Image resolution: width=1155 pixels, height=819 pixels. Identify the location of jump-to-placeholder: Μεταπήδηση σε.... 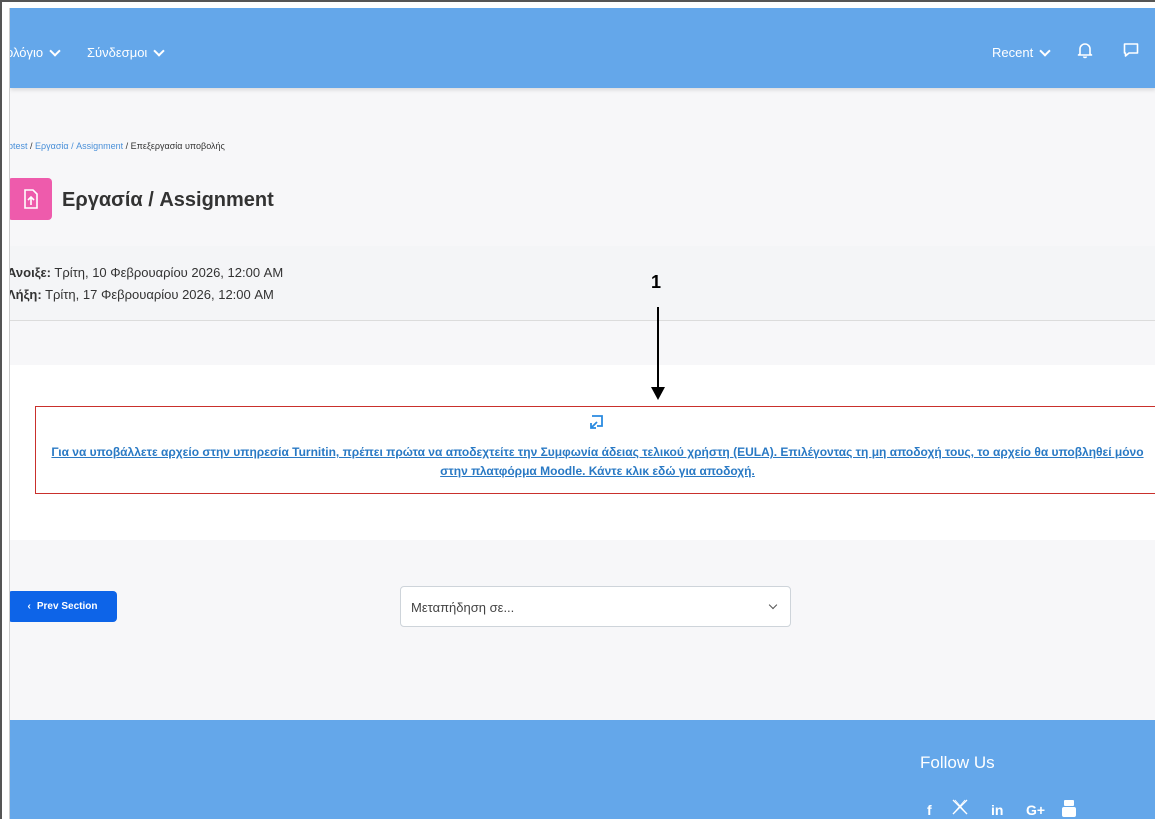
(463, 607).